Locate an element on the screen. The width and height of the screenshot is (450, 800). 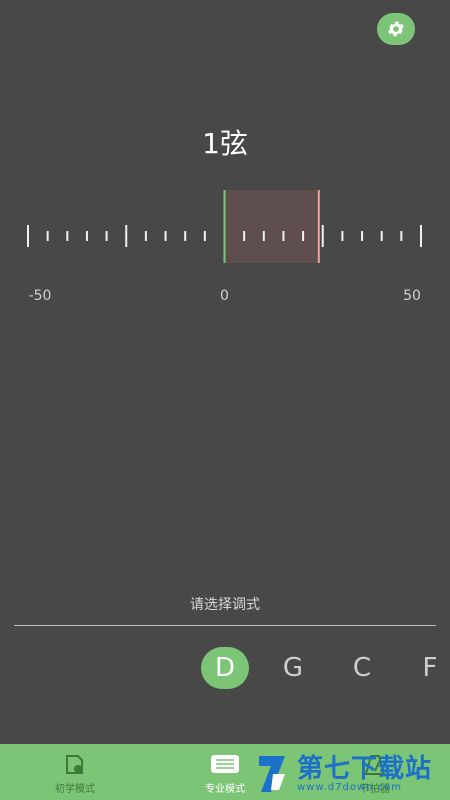
settings-button is located at coordinates (396, 29).